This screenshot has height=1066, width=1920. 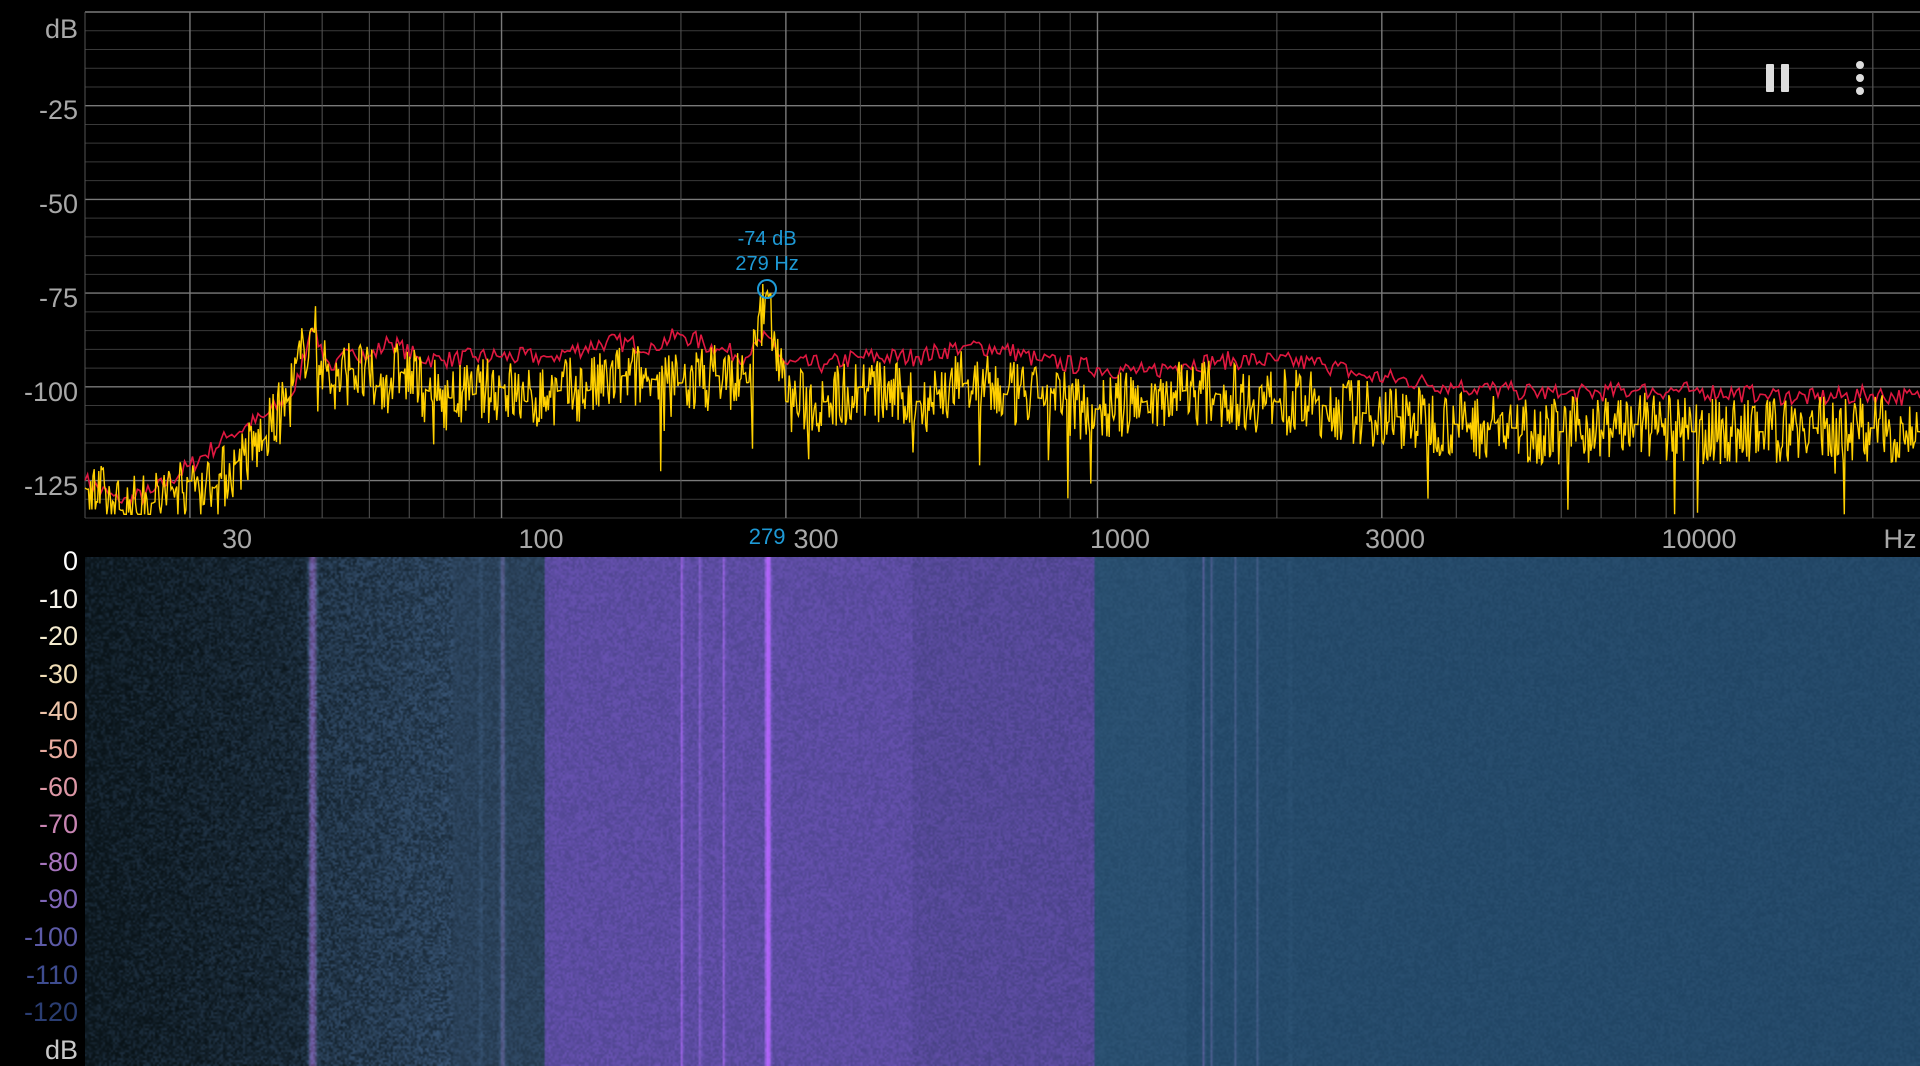 I want to click on overflow-menu-button, so click(x=1860, y=78).